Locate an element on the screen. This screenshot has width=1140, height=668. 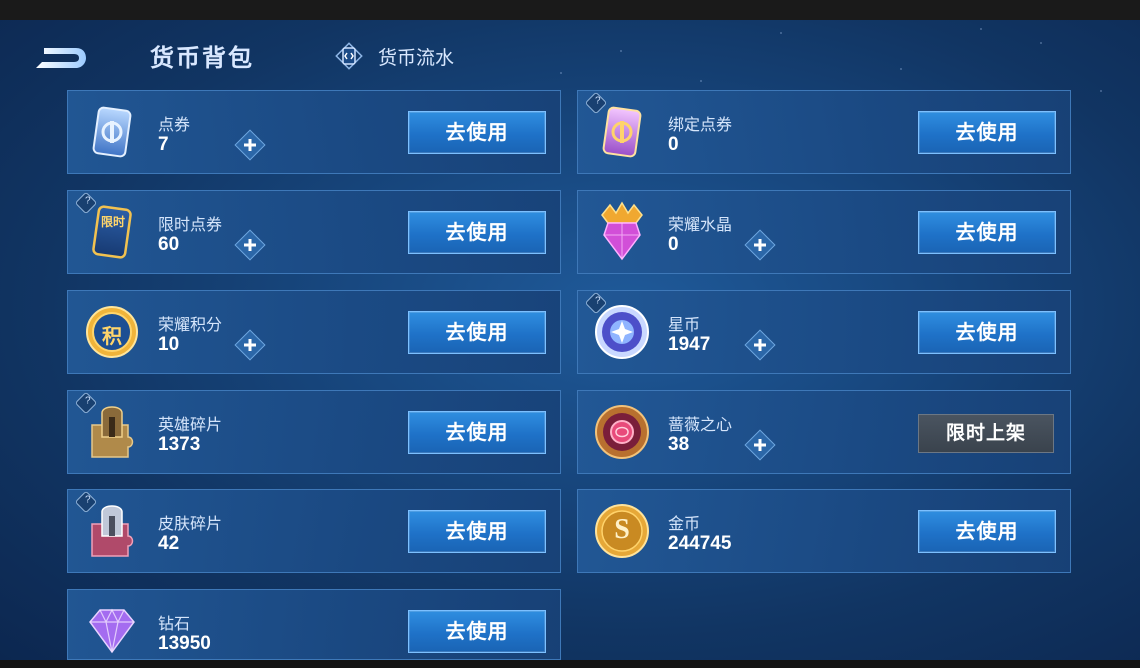
skin-fragment-icon is located at coordinates (112, 531).